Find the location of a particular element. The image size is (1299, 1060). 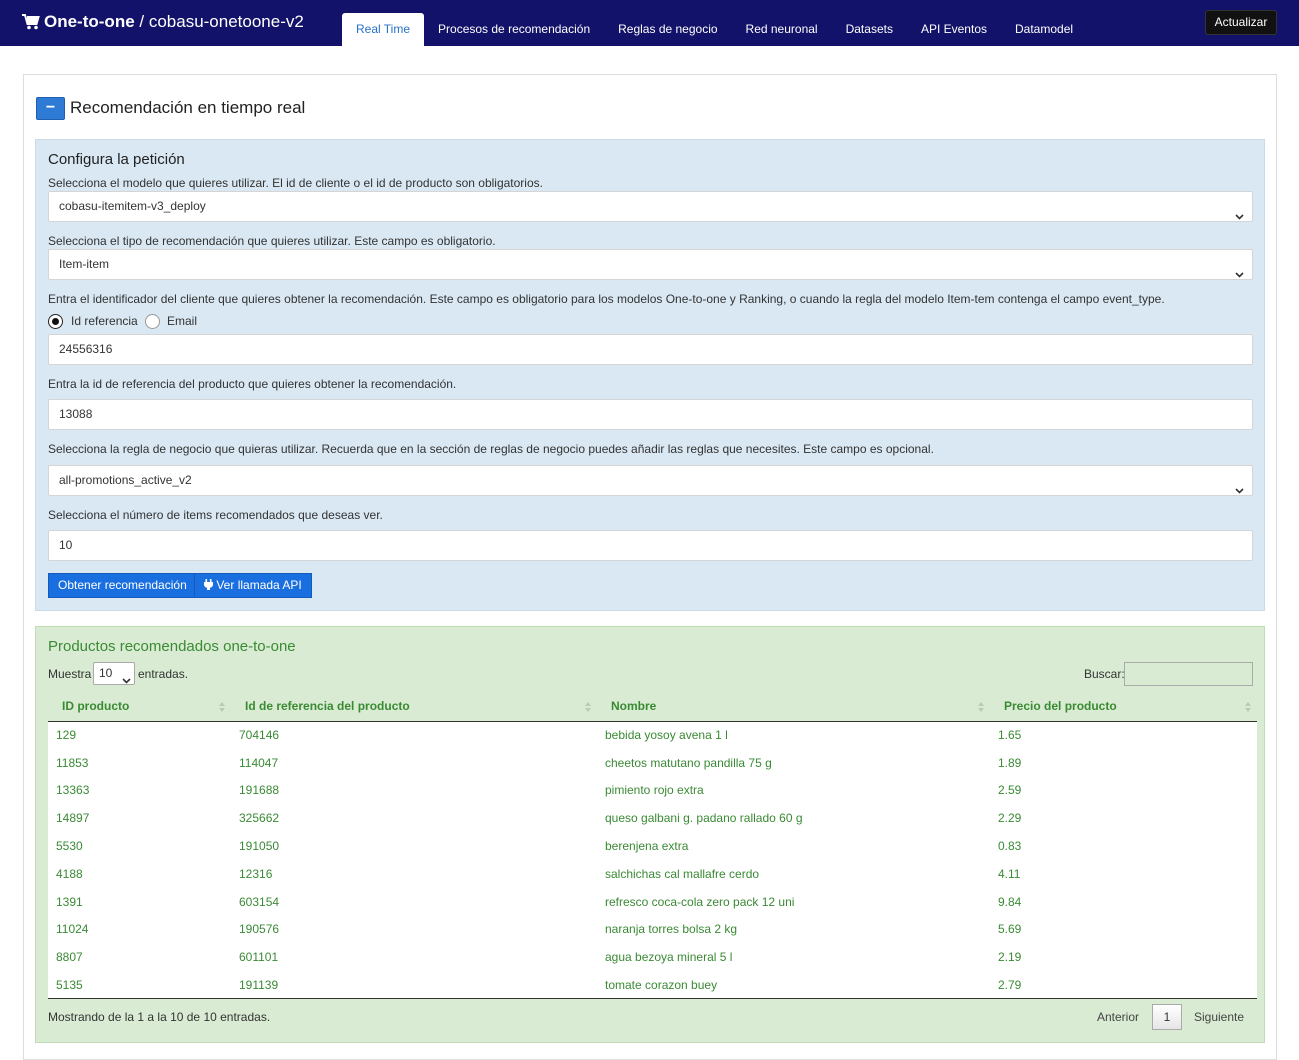

table-cell: tomate corazon buey is located at coordinates (793, 985).